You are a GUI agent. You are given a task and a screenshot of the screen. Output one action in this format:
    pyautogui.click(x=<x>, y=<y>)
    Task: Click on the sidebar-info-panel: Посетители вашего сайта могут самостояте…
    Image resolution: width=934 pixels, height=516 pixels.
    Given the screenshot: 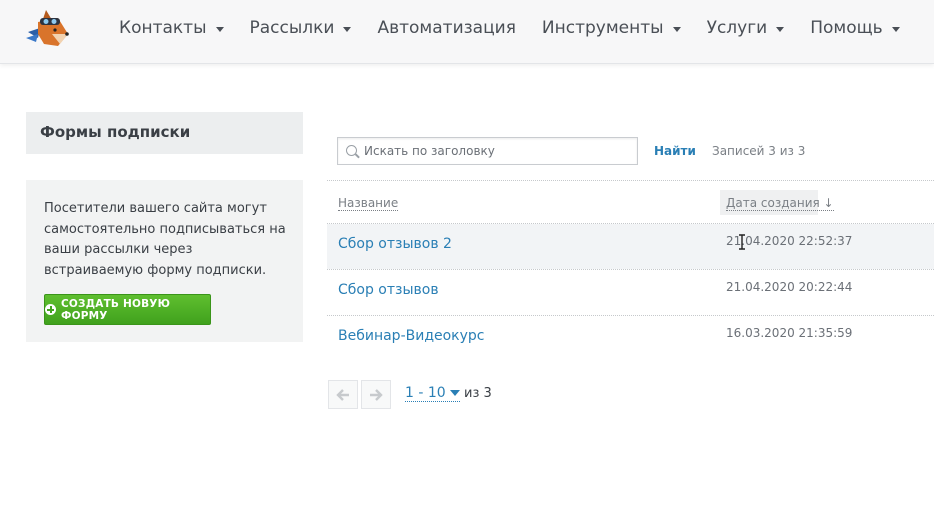 What is the action you would take?
    pyautogui.click(x=164, y=261)
    